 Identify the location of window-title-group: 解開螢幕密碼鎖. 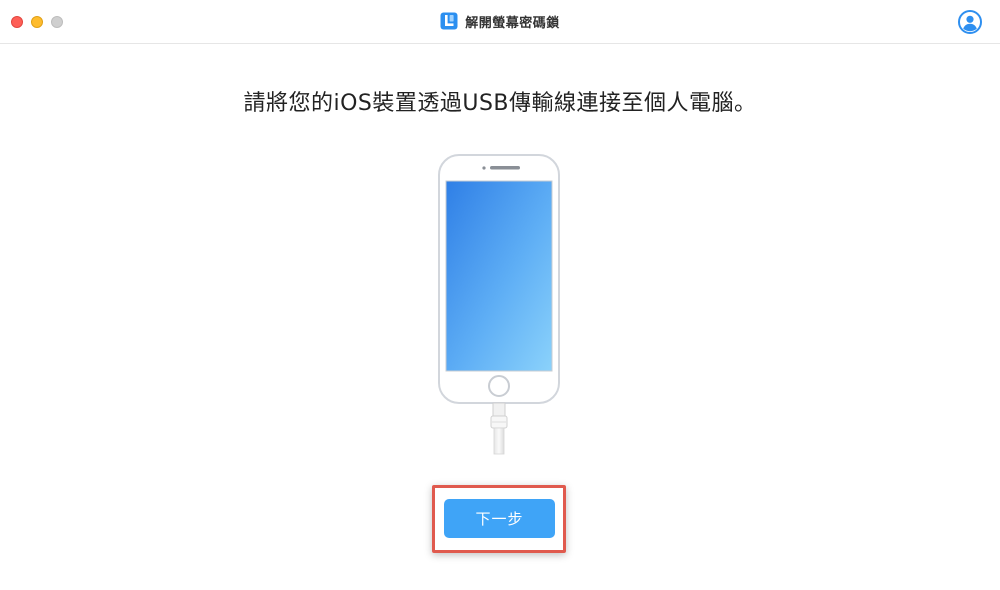
(500, 21).